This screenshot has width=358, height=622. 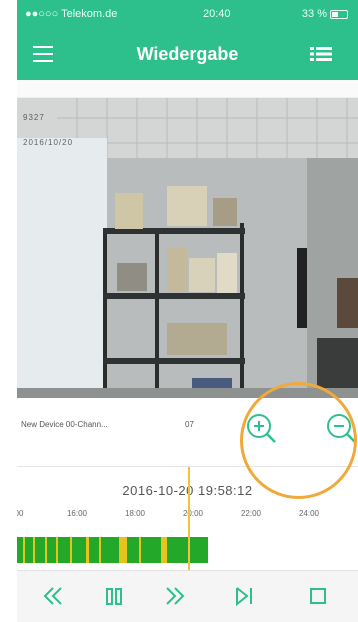 I want to click on stop-icon, so click(x=318, y=596).